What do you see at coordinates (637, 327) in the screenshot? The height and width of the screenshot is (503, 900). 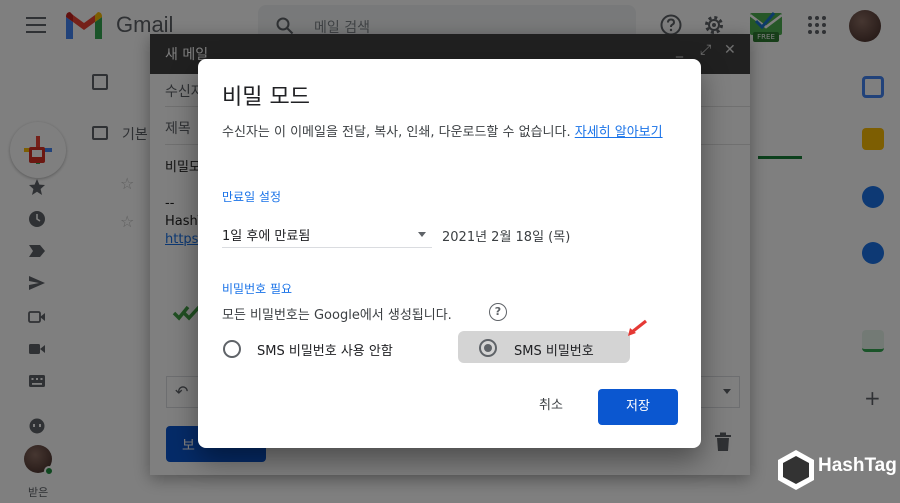 I see `annotation-arrow-icon` at bounding box center [637, 327].